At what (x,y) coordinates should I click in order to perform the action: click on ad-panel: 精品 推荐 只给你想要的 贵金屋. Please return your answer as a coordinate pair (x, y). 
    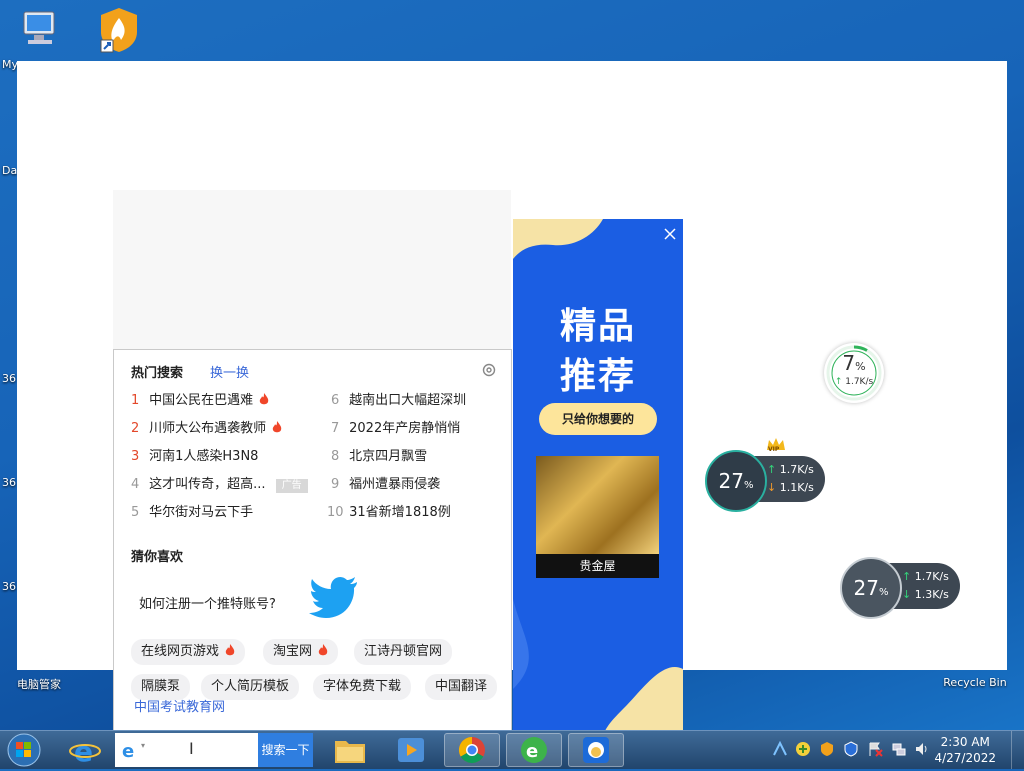
    Looking at the image, I should click on (598, 475).